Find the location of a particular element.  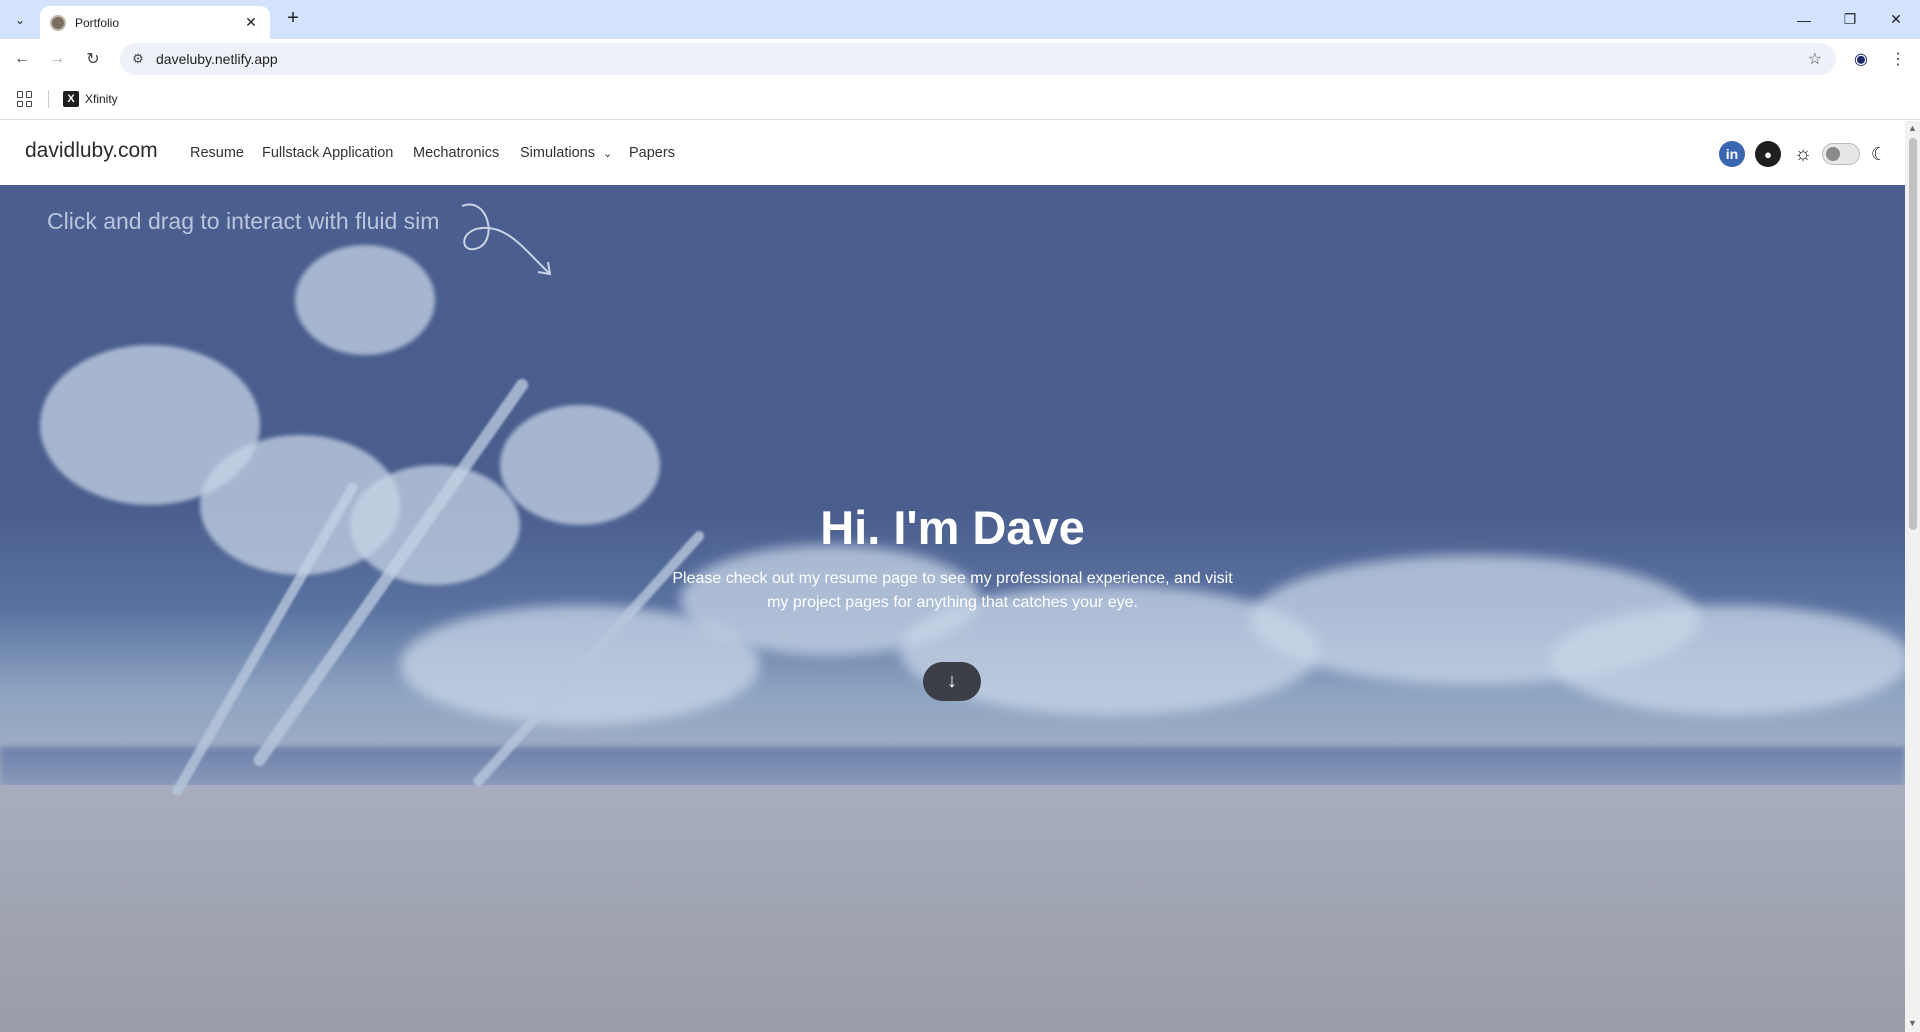

chevron-down-icon: ⌄ is located at coordinates (607, 154).